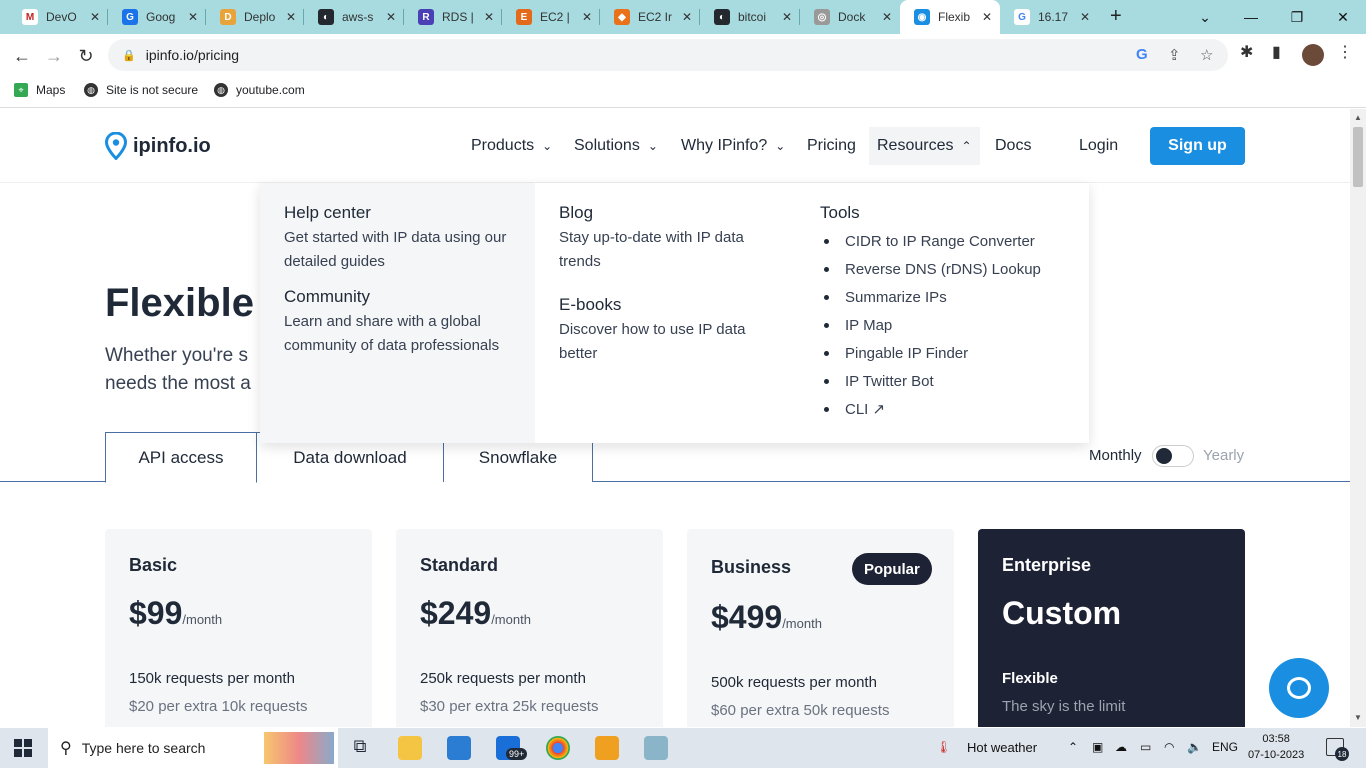 Image resolution: width=1366 pixels, height=768 pixels. What do you see at coordinates (551, 17) in the screenshot?
I see `browser-tab: E EC2 | ✕` at bounding box center [551, 17].